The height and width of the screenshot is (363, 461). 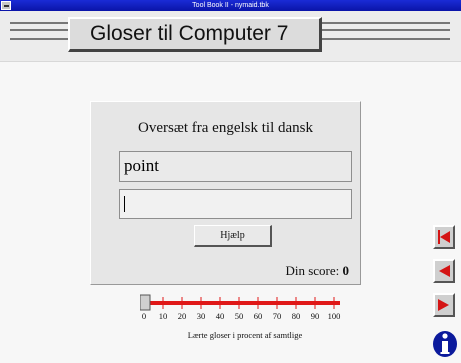 I want to click on system-menu-icon, so click(x=6, y=5).